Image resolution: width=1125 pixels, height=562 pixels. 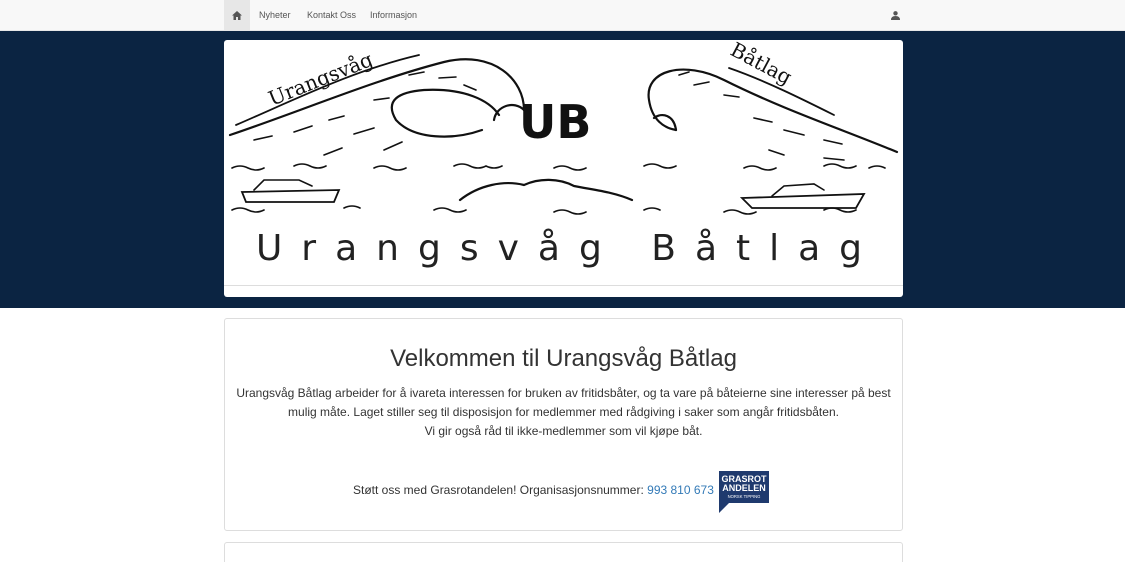 What do you see at coordinates (331, 15) in the screenshot?
I see `nav-item-kontakt-oss: Kontakt Oss` at bounding box center [331, 15].